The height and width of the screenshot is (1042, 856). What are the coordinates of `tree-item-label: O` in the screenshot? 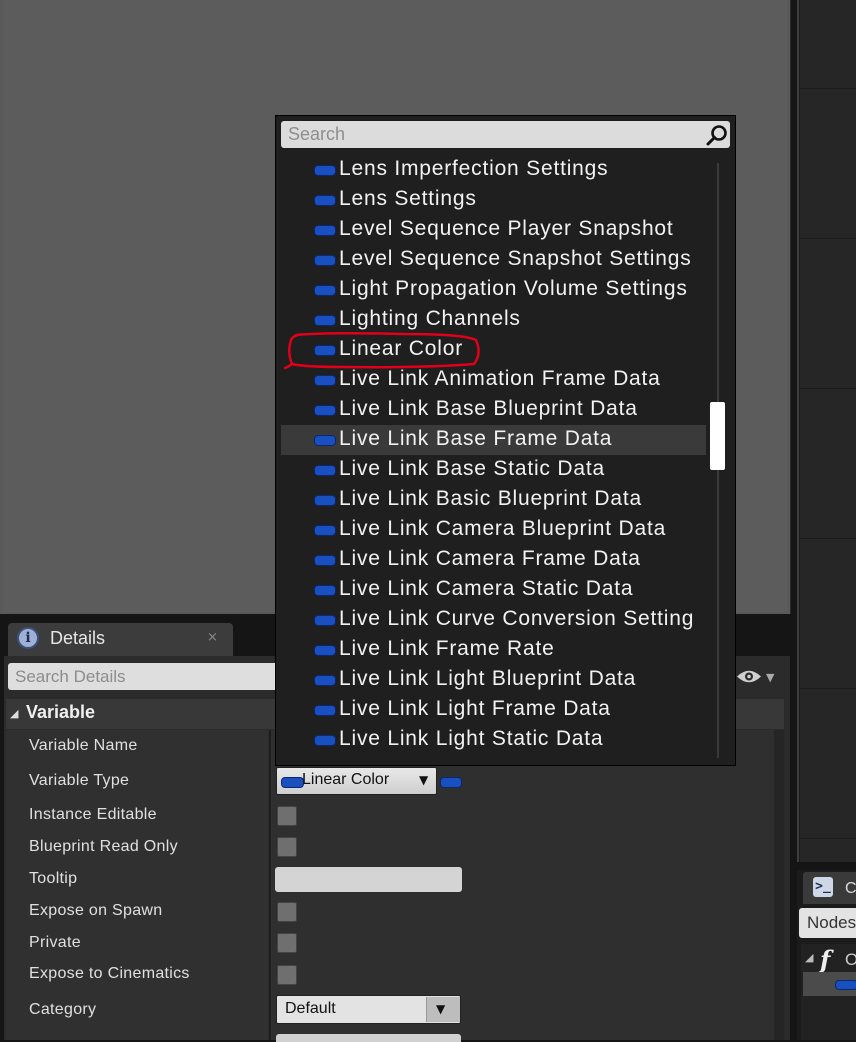 It's located at (850, 960).